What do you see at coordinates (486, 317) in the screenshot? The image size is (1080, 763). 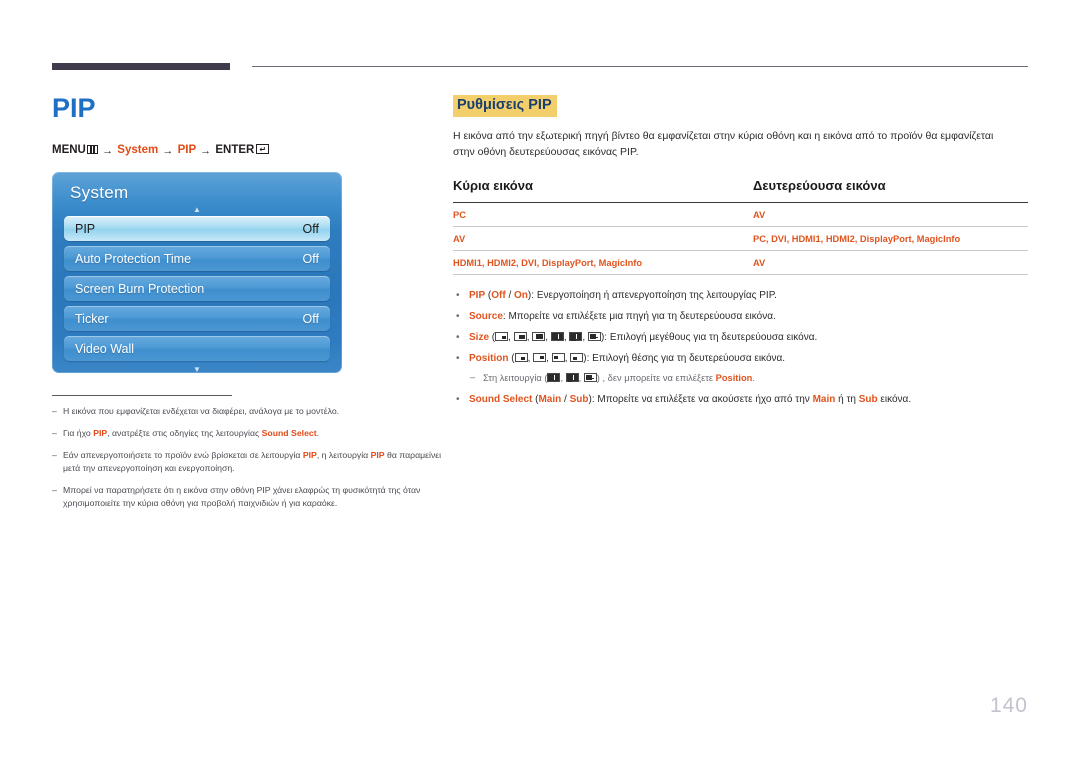 I see `bullet-term: Source` at bounding box center [486, 317].